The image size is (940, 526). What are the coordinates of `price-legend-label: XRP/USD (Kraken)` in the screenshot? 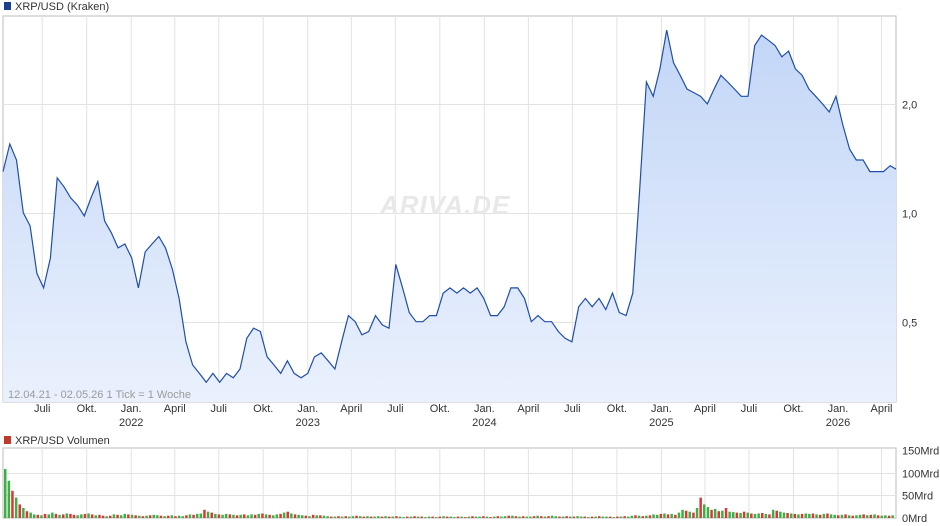 It's located at (62, 7).